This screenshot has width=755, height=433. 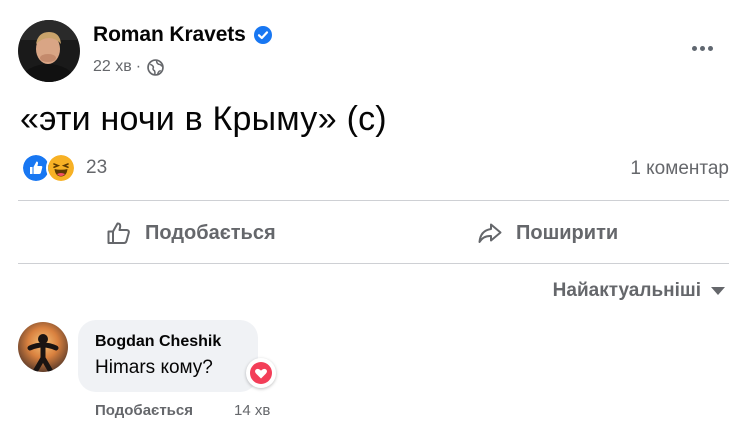 What do you see at coordinates (718, 291) in the screenshot?
I see `caret-down-icon` at bounding box center [718, 291].